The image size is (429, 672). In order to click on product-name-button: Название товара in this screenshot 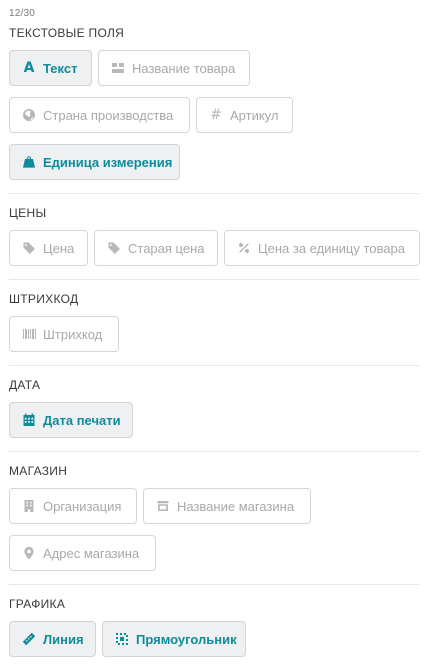, I will do `click(174, 68)`.